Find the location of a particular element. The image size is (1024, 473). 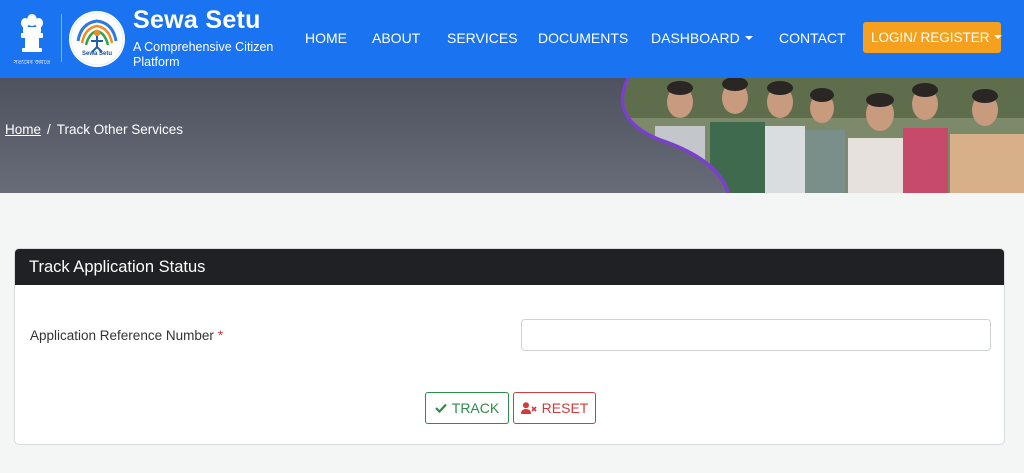

sewa-setu-logo-icon is located at coordinates (97, 39).